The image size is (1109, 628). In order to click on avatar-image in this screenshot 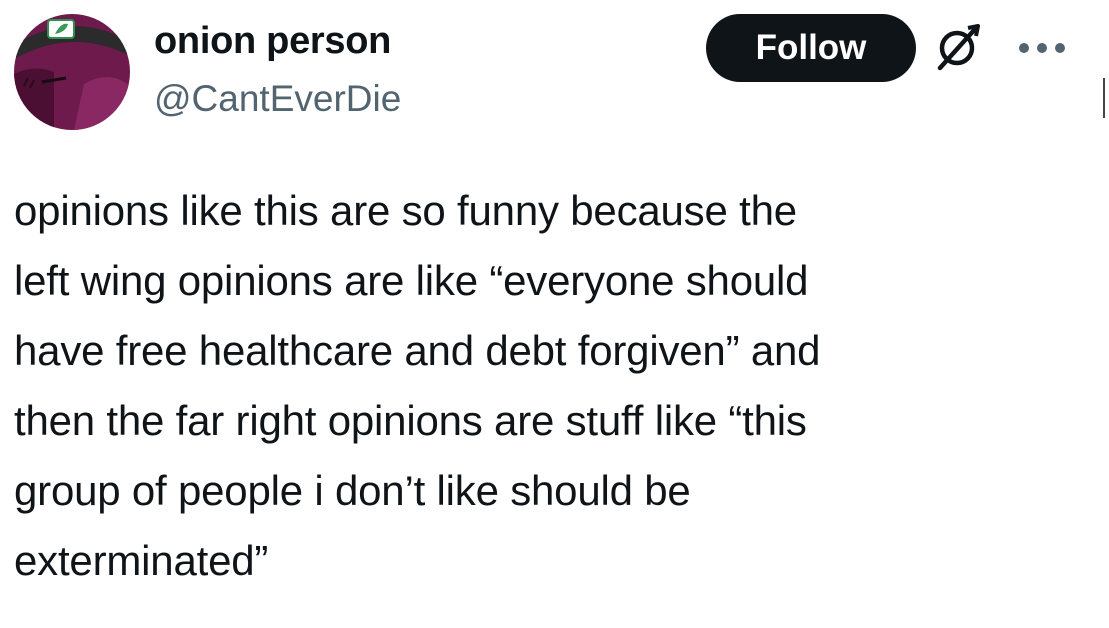, I will do `click(72, 72)`.